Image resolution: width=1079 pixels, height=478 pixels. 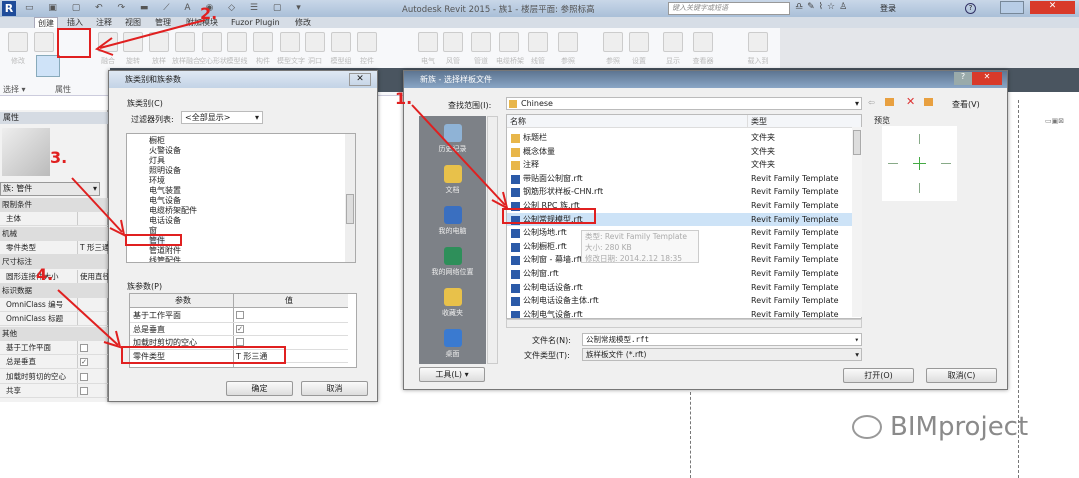 What do you see at coordinates (45, 274) in the screenshot?
I see `annotation-label-4: 4.` at bounding box center [45, 274].